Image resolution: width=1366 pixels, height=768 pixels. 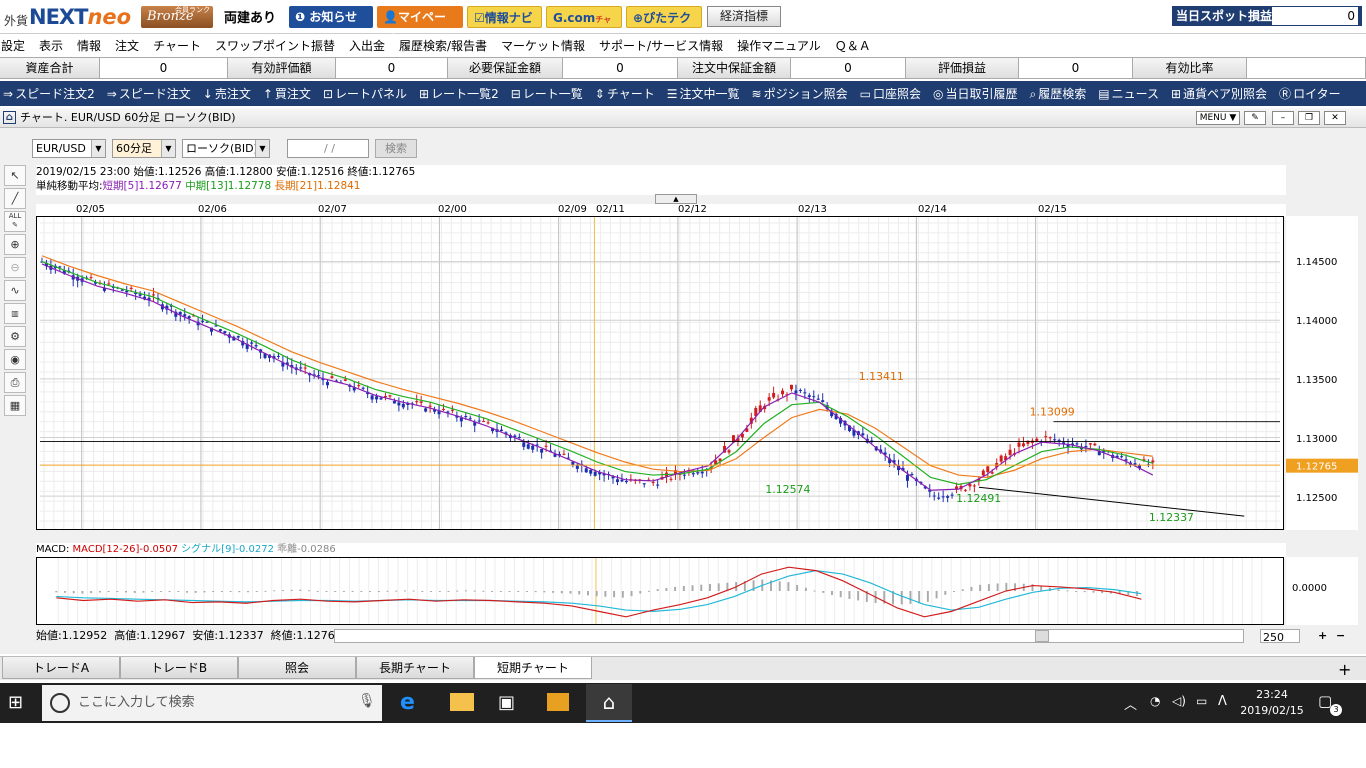 I want to click on close-icon: ✕, so click(x=1335, y=118).